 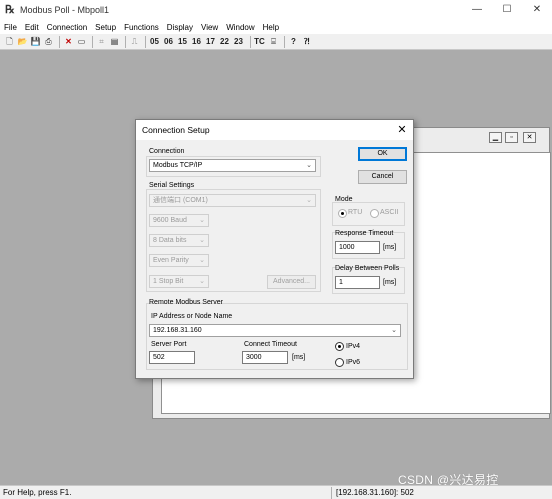 I want to click on parity-select: Even Parity ⌄, so click(x=179, y=260).